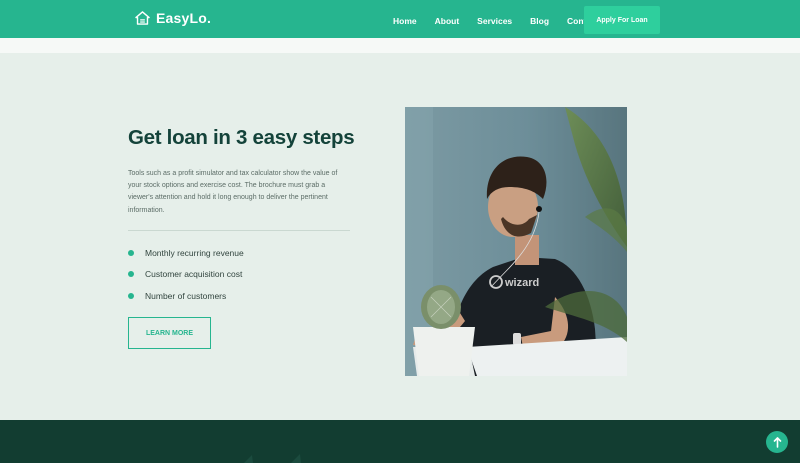 The height and width of the screenshot is (463, 800). Describe the element at coordinates (194, 274) in the screenshot. I see `feature-label: Customer acquisition cost` at that location.